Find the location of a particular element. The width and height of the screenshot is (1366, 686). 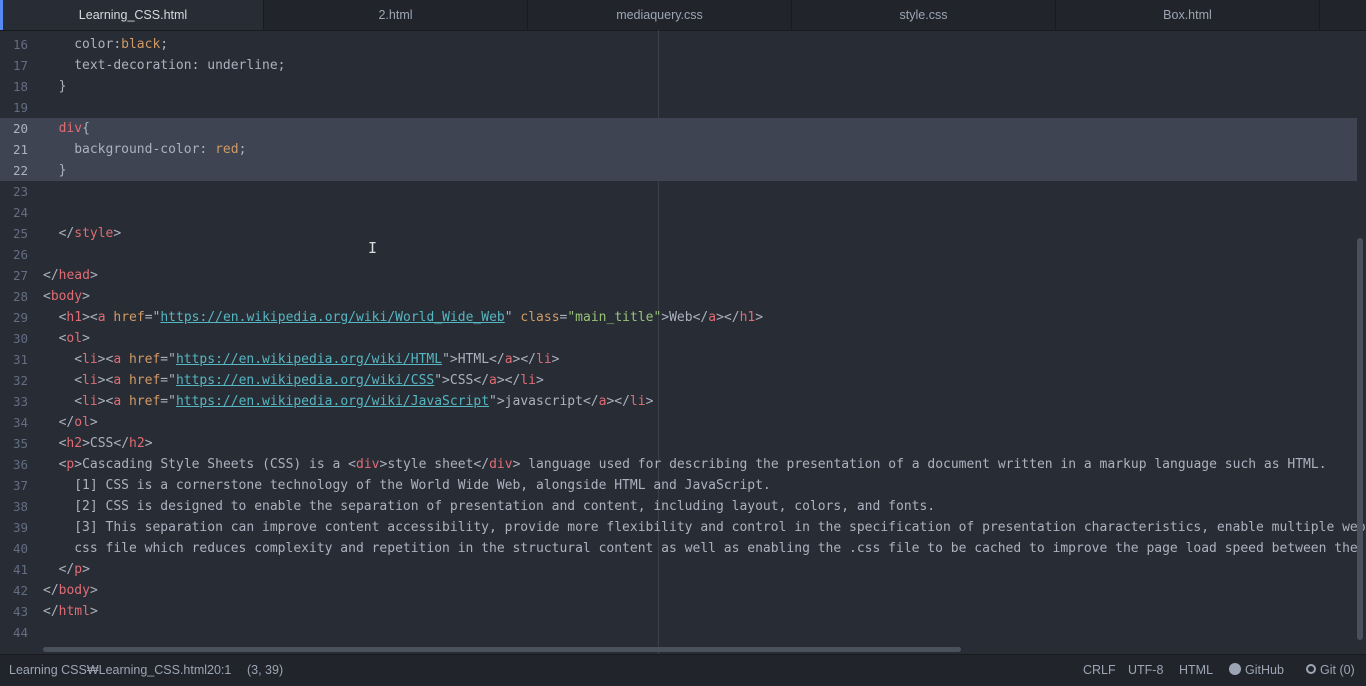

code-token: black is located at coordinates (141, 44).